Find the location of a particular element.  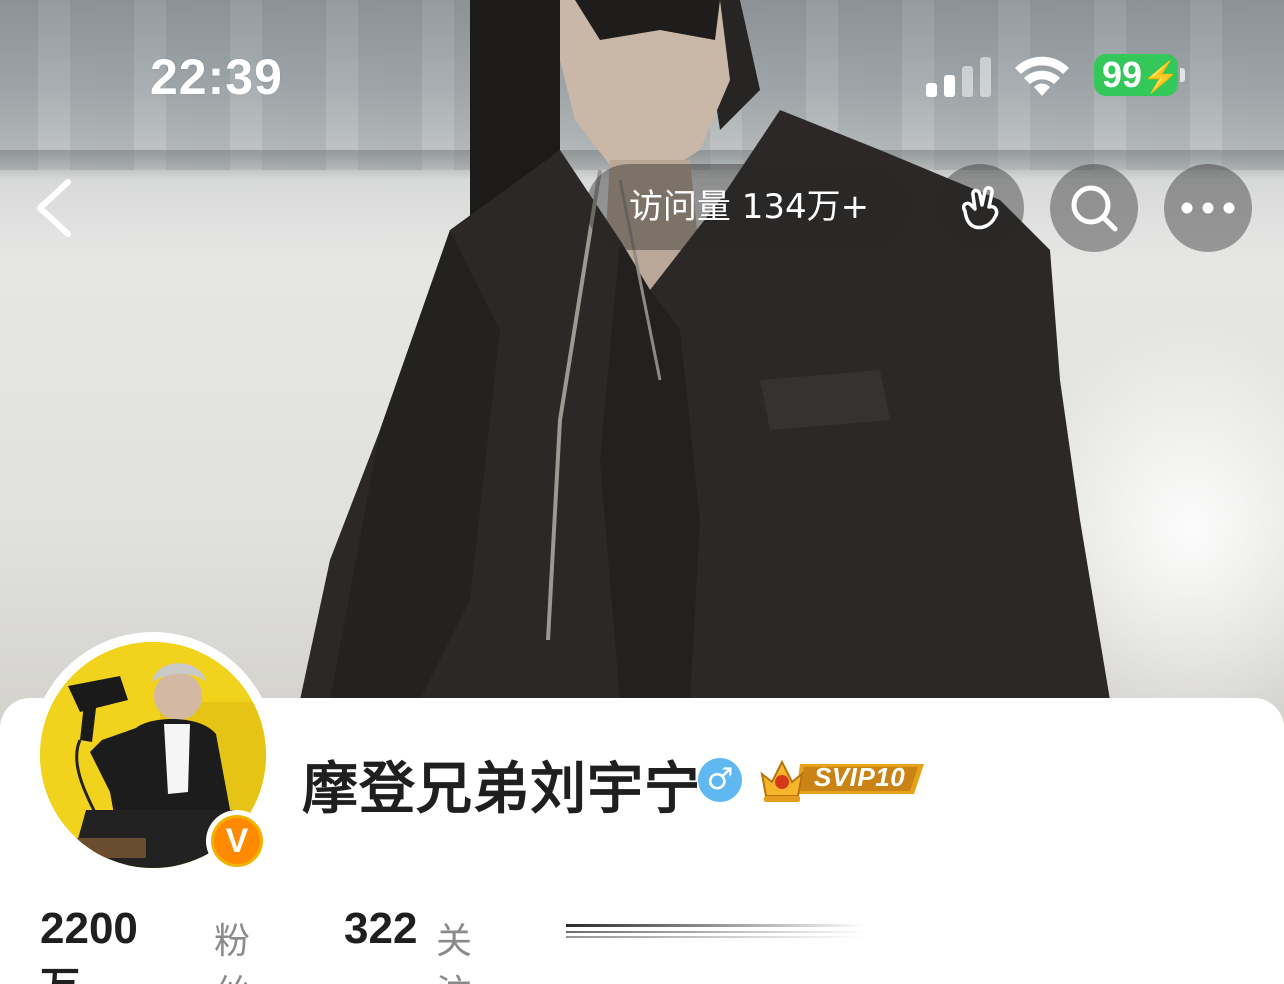

followers-count: 2200 万 is located at coordinates (89, 944).